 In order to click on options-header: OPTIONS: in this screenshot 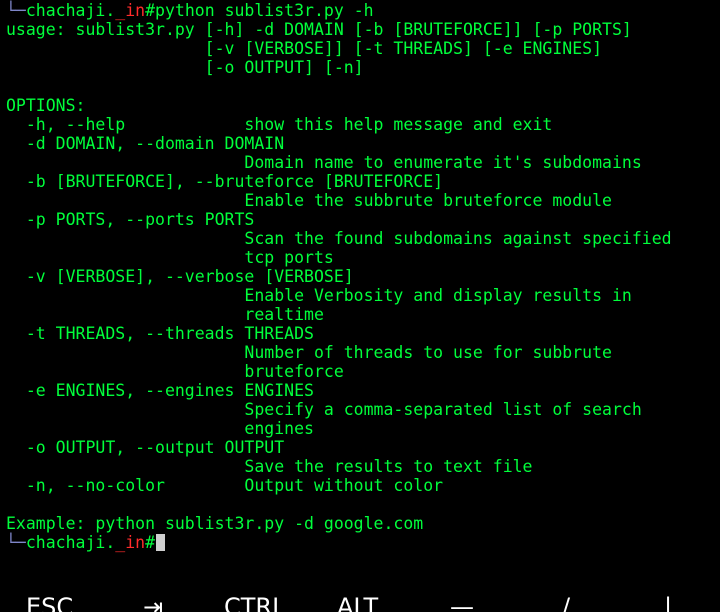, I will do `click(46, 105)`.